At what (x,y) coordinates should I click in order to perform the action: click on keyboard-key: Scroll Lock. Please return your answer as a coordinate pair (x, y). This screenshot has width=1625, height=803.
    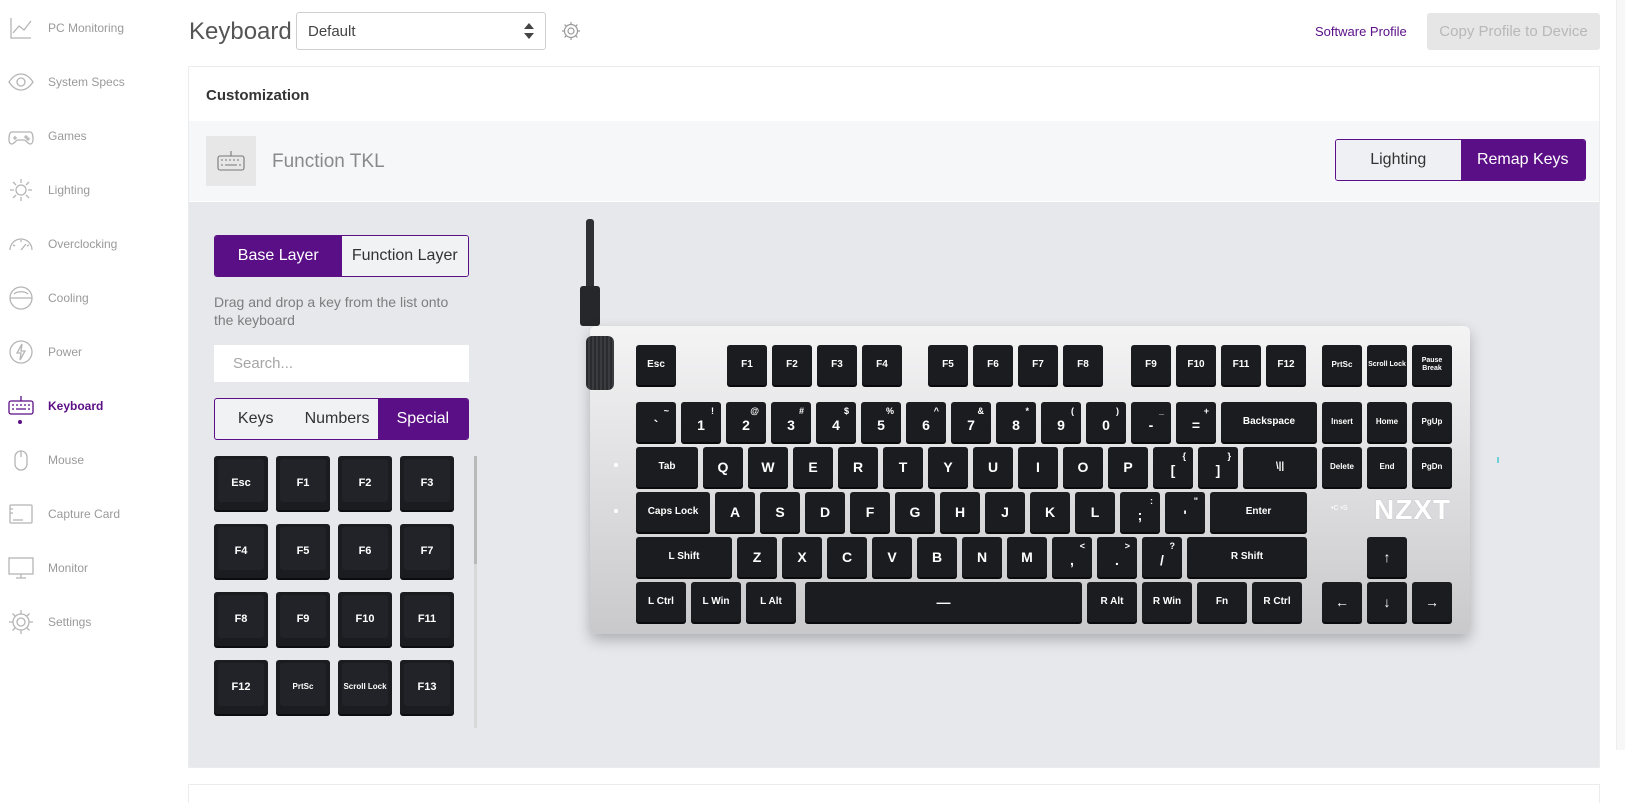
    Looking at the image, I should click on (1387, 365).